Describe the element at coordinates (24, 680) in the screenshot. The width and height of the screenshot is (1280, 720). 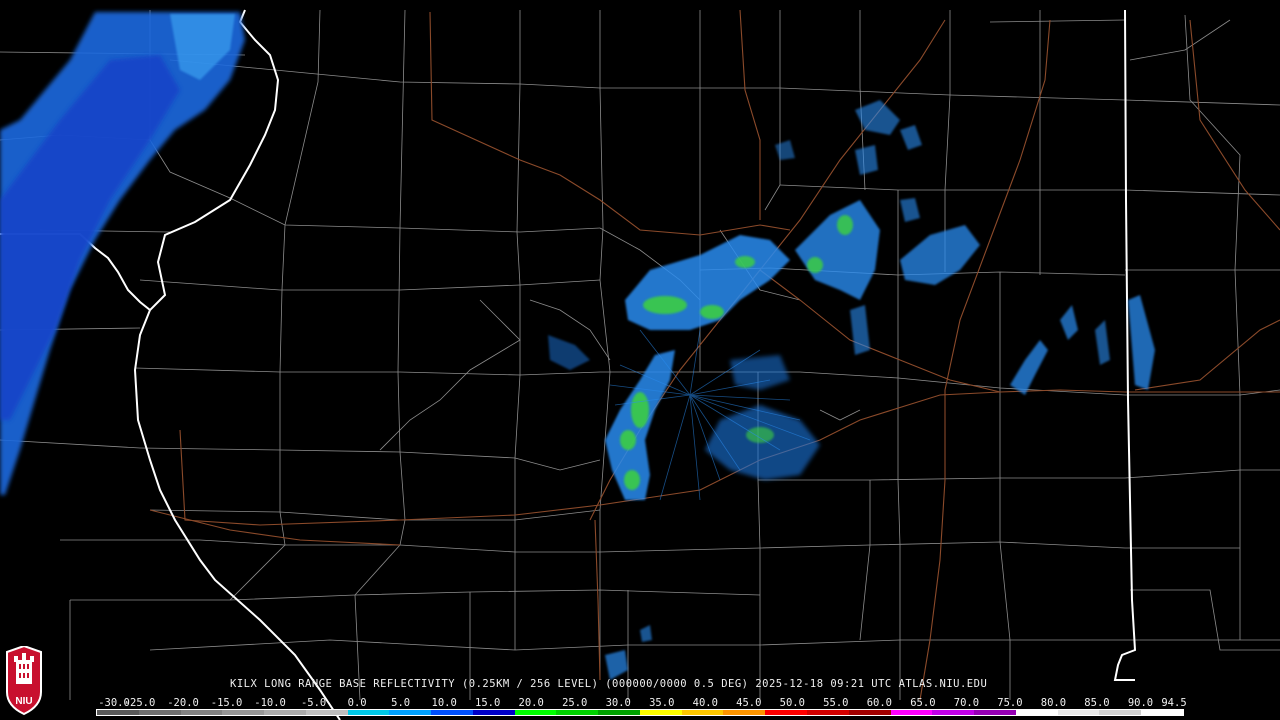
I see `niu-logo: NIU` at that location.